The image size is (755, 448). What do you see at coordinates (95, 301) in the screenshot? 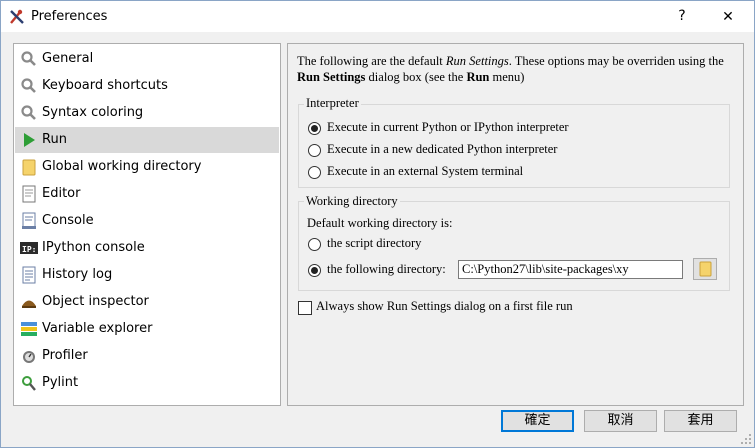
I see `sidebar-item-label: Object inspector` at bounding box center [95, 301].